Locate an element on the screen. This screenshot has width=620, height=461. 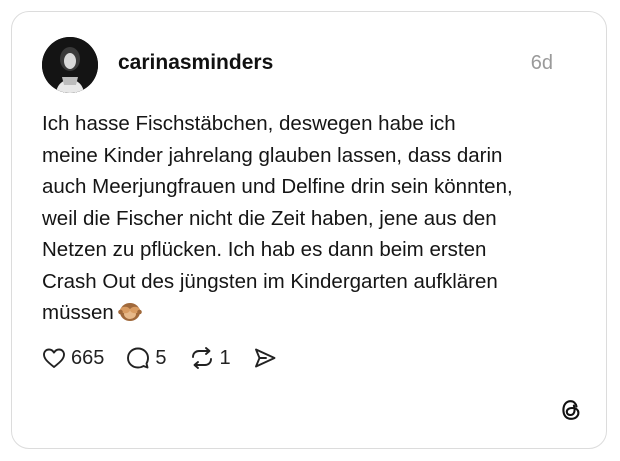
author-username: carinasminders is located at coordinates (195, 63).